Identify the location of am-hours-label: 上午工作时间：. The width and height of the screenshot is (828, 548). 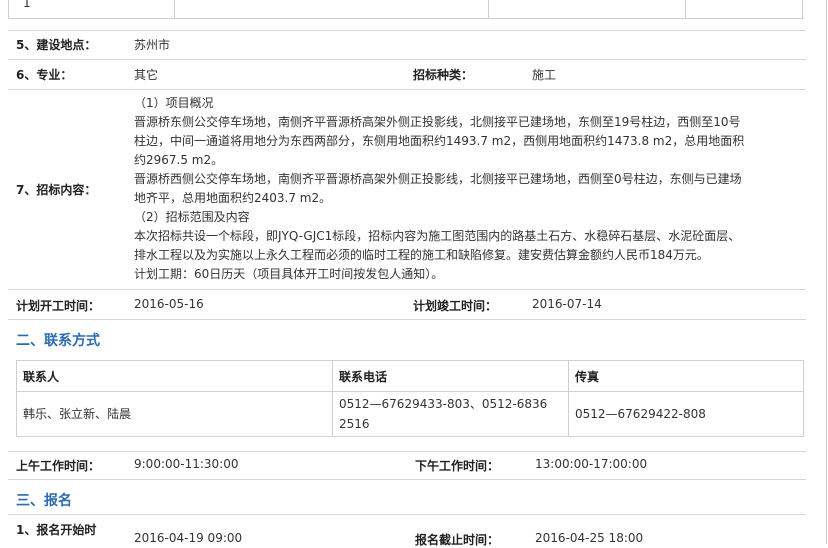
(58, 466).